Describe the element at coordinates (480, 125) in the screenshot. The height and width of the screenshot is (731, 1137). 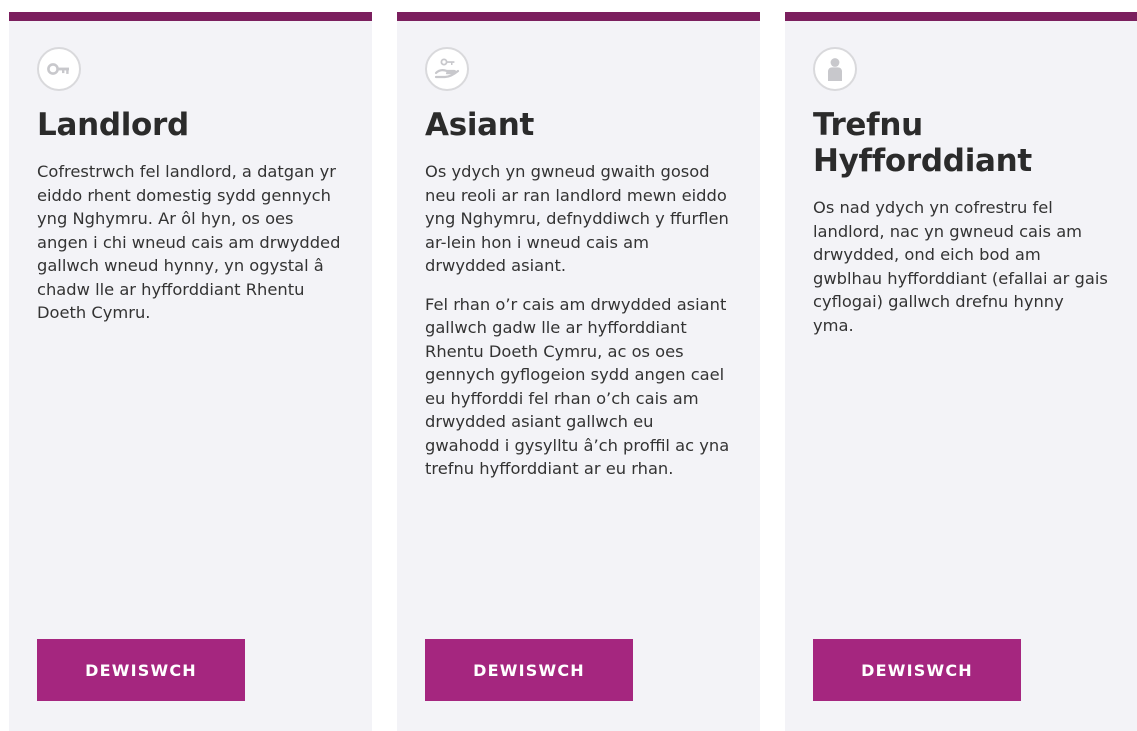
I see `card-title: Asiant` at that location.